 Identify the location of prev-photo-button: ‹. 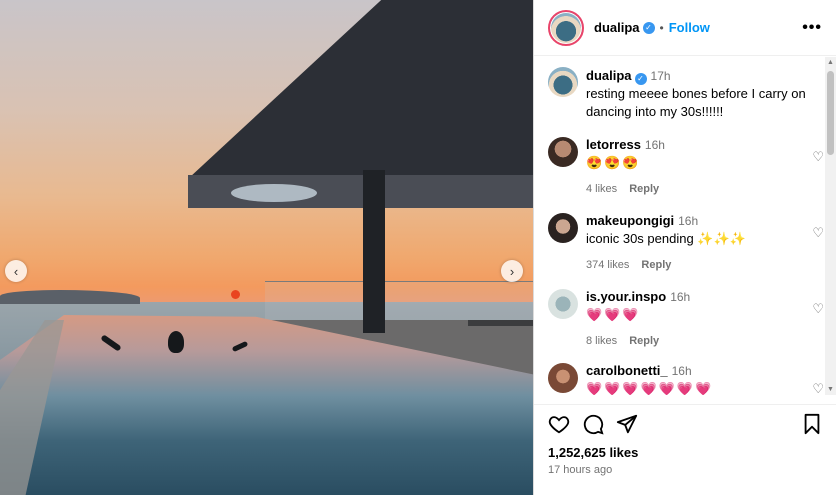
(16, 271).